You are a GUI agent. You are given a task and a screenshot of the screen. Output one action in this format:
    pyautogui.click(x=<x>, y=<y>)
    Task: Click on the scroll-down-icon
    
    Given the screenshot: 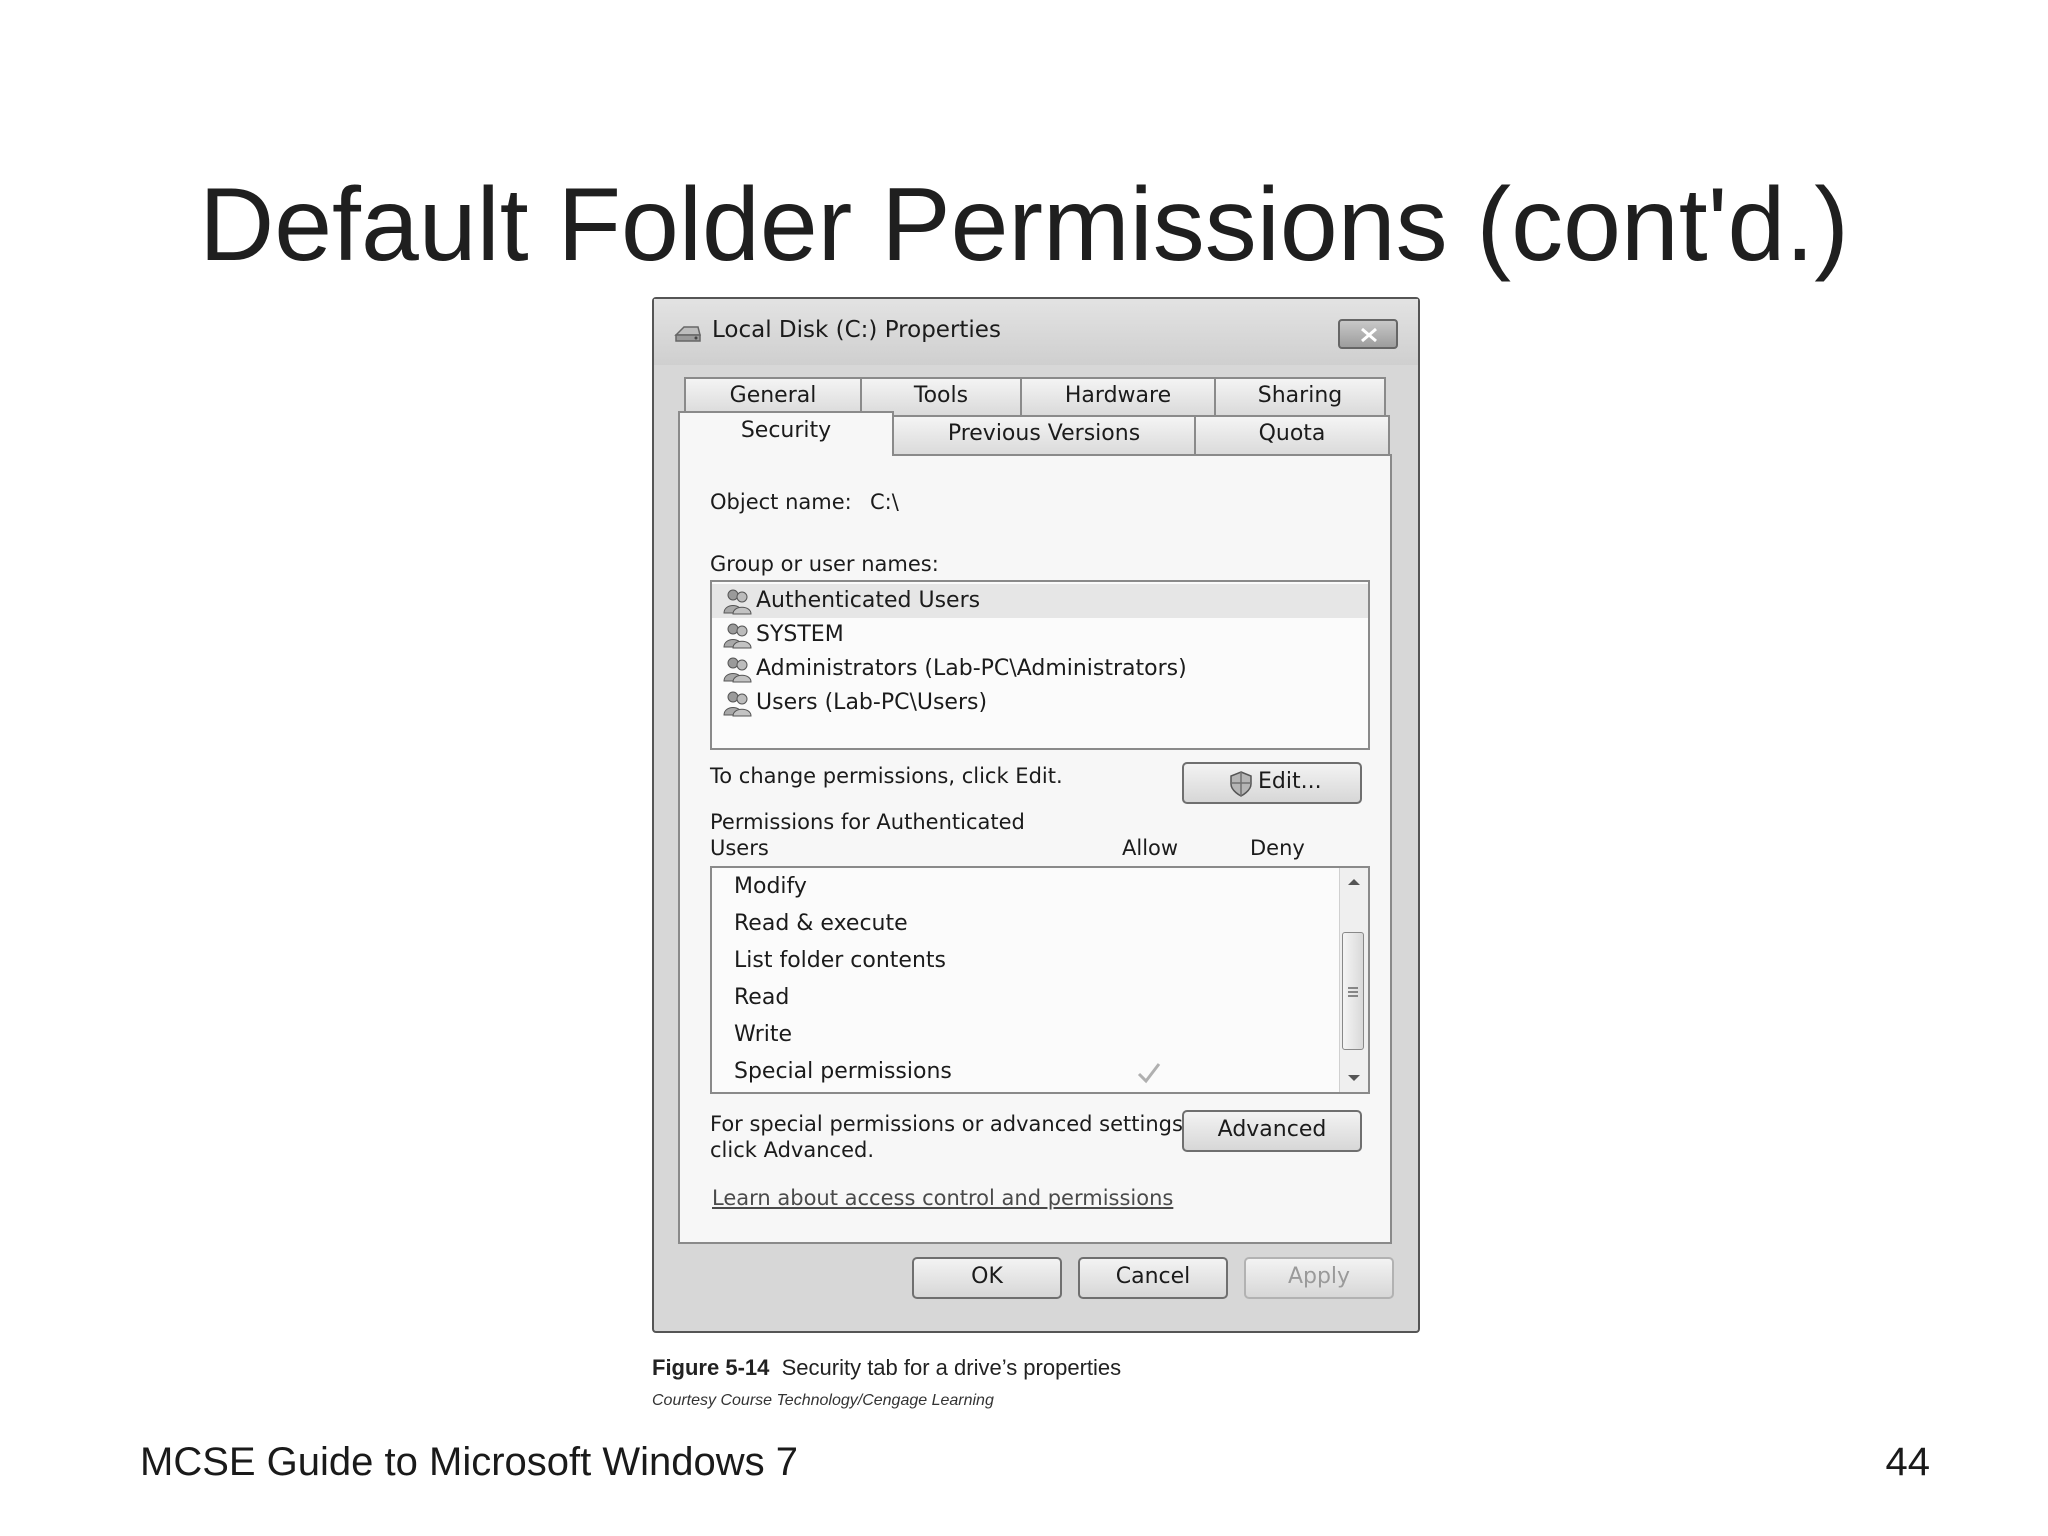 What is the action you would take?
    pyautogui.click(x=1354, y=1078)
    